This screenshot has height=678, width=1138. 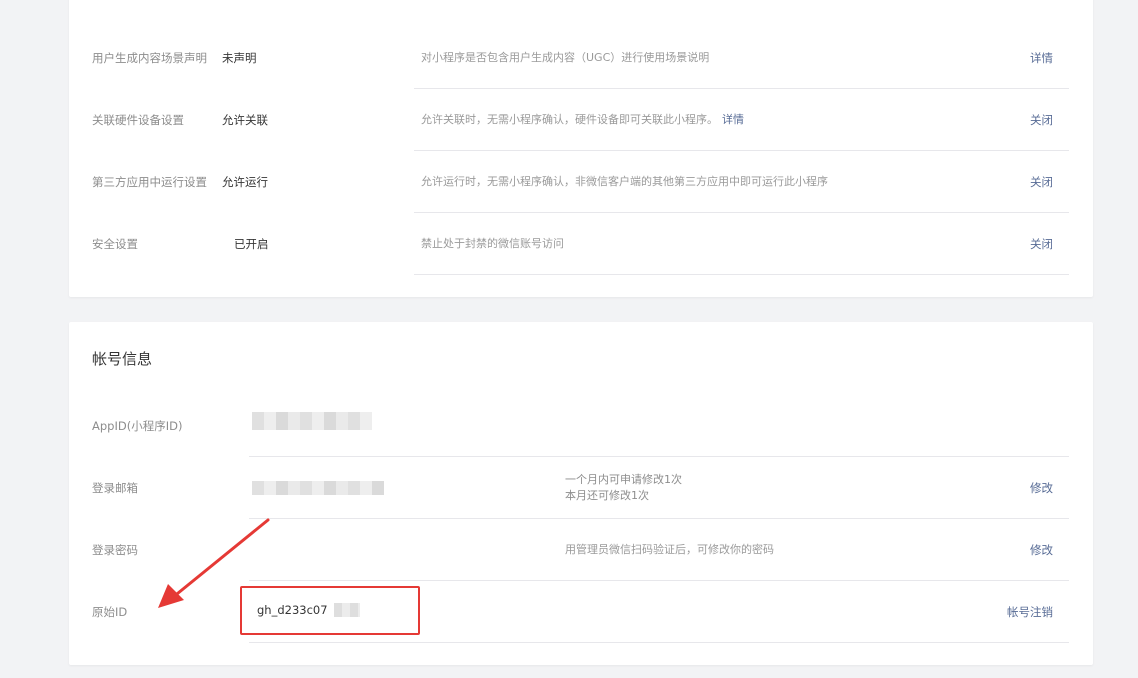 What do you see at coordinates (214, 563) in the screenshot?
I see `annotation-arrow-icon` at bounding box center [214, 563].